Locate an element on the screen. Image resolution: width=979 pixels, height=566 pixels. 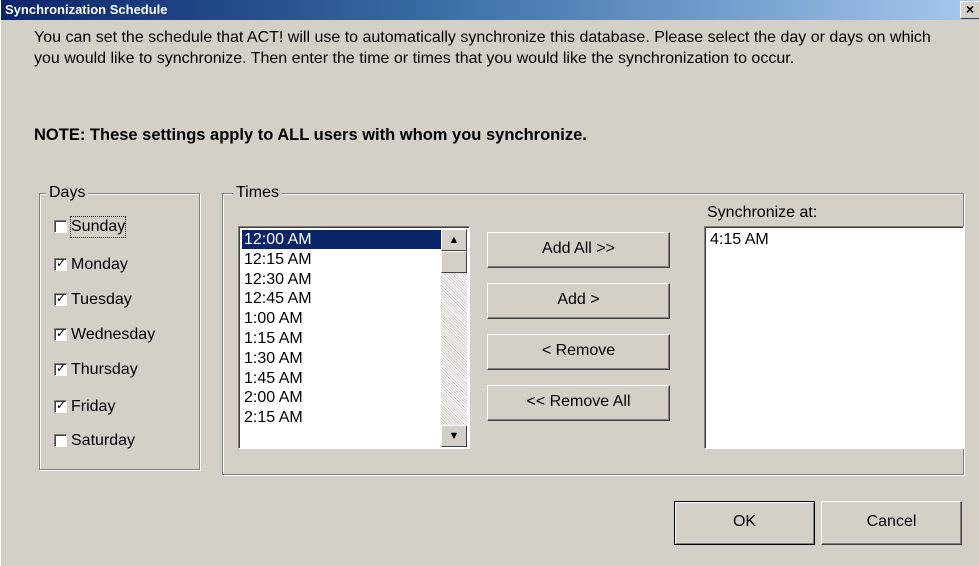
time-option: 12:45 AM is located at coordinates (277, 298).